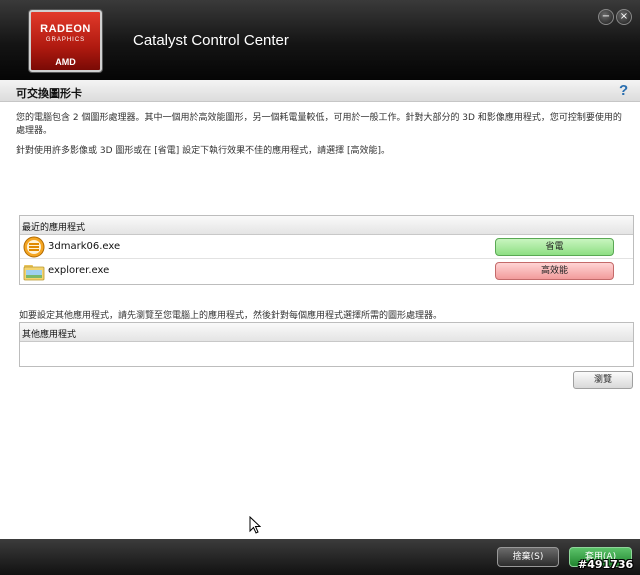 This screenshot has height=575, width=640. What do you see at coordinates (603, 380) in the screenshot?
I see `browse-button: 瀏覽` at bounding box center [603, 380].